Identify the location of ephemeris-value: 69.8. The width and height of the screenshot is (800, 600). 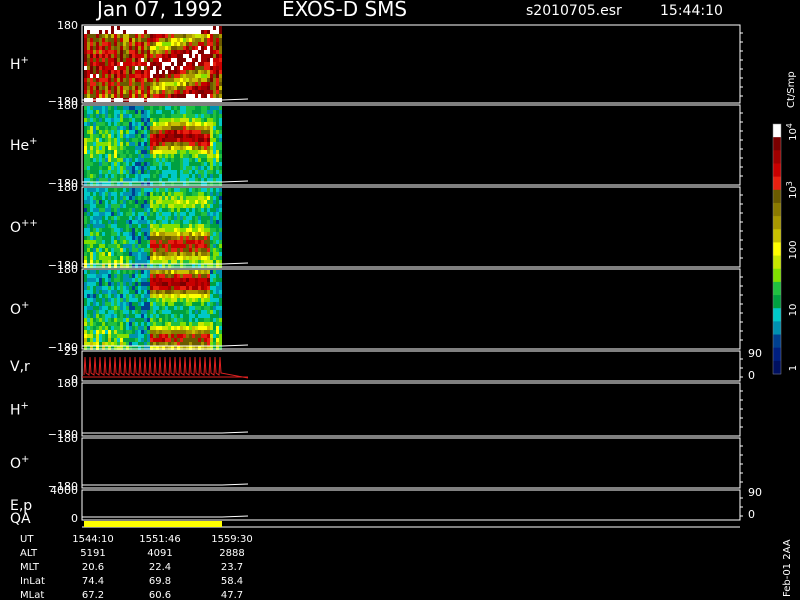
(160, 581).